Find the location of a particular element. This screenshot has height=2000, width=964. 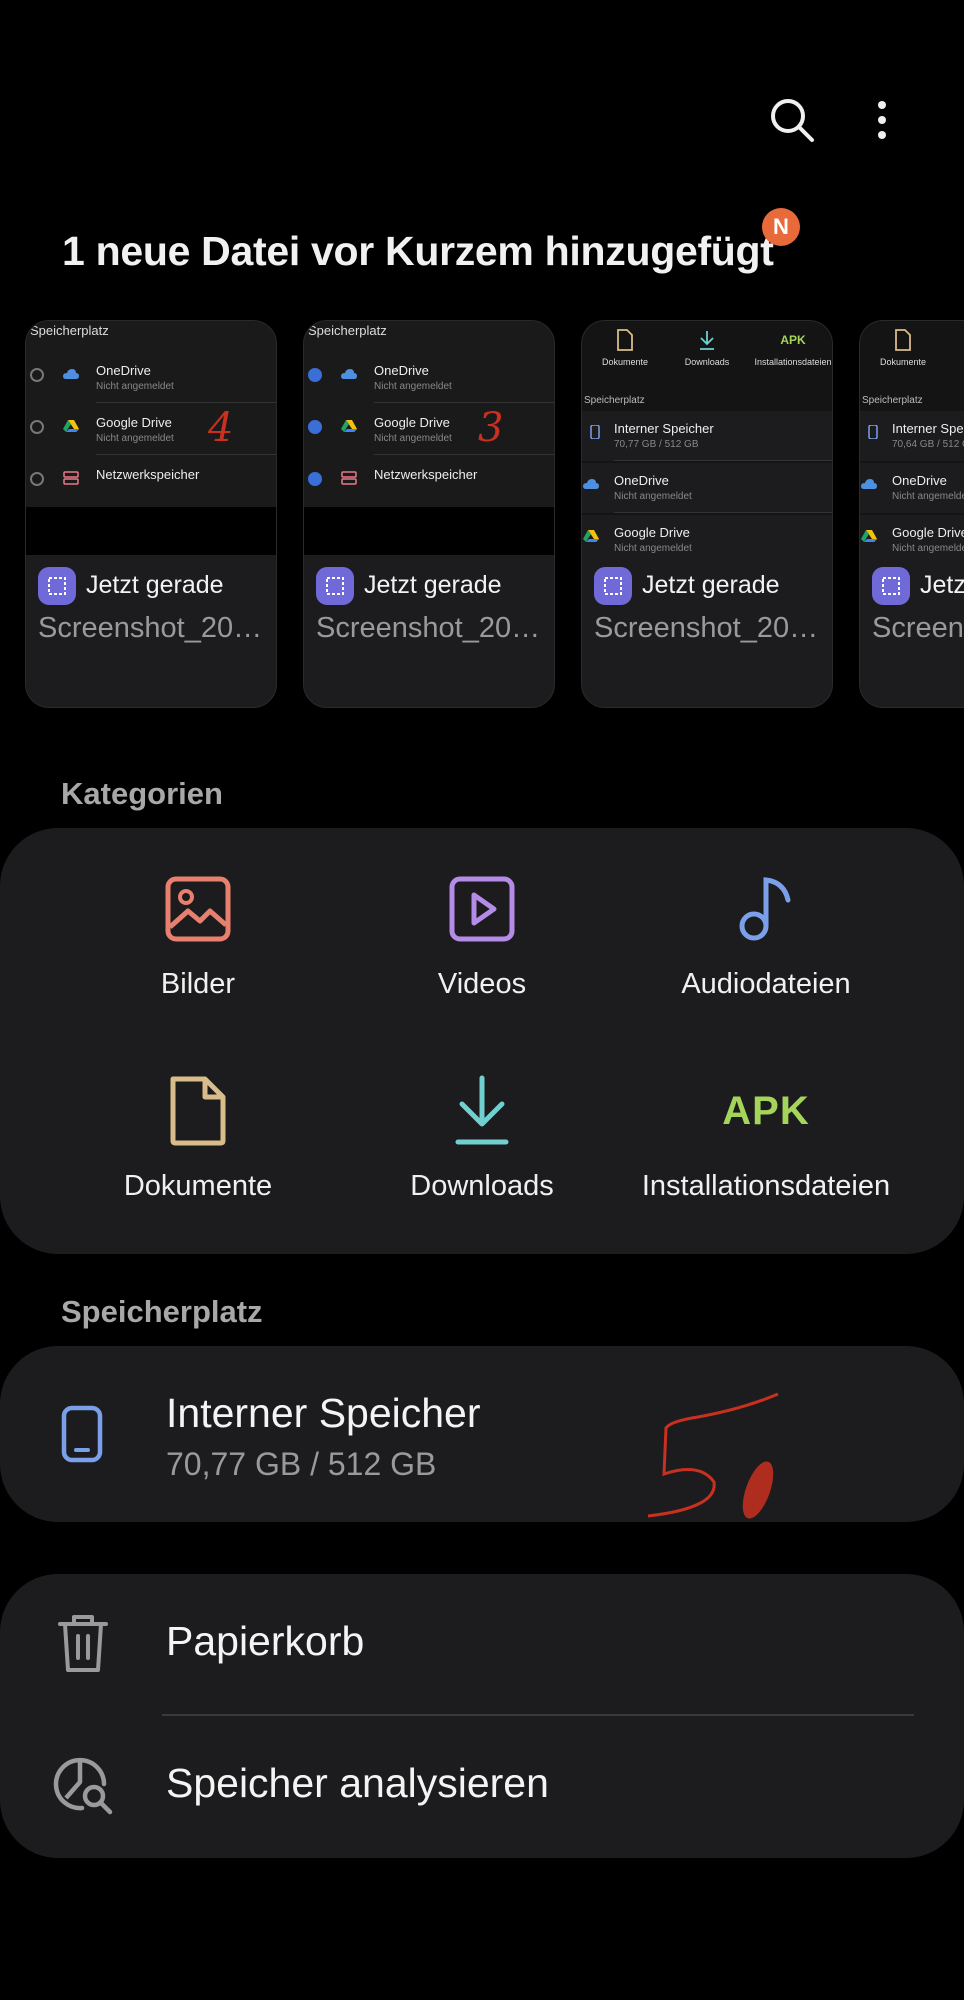

category-apk: APK Installationsdateien is located at coordinates (766, 1138).